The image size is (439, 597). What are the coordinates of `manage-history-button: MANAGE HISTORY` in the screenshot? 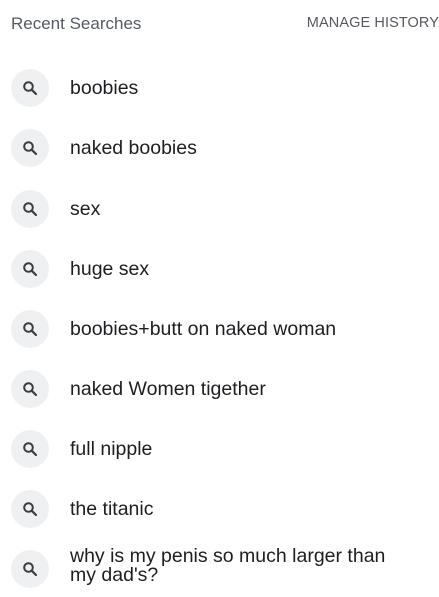 It's located at (373, 23).